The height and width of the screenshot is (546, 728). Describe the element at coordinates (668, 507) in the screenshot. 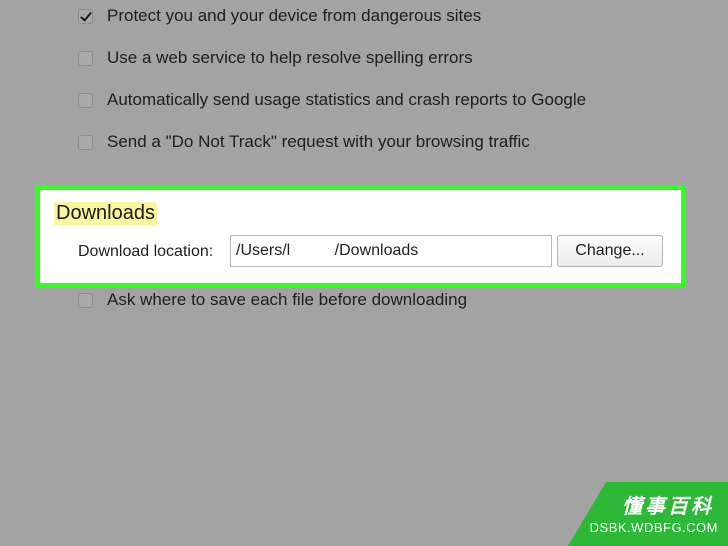

I see `watermark-title: 懂事百科` at that location.